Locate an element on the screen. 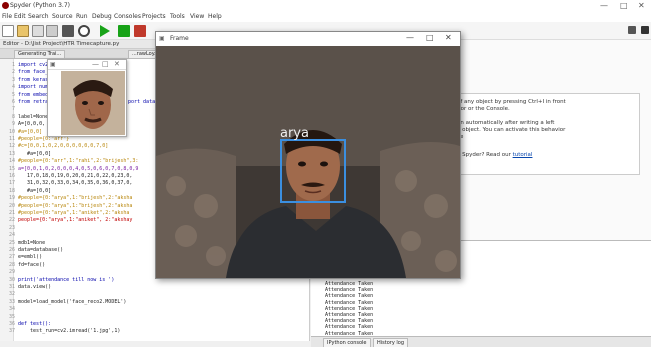 The width and height of the screenshot is (651, 347). line-number: 6 is located at coordinates (13, 102).